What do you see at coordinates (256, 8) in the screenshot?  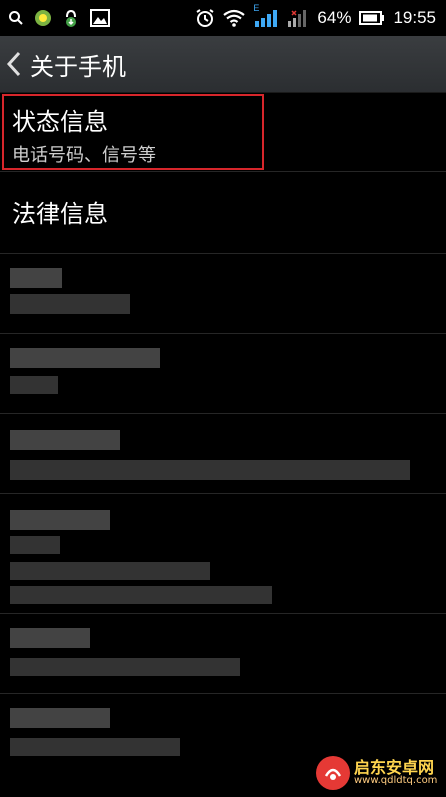 I see `network-type-label: E` at bounding box center [256, 8].